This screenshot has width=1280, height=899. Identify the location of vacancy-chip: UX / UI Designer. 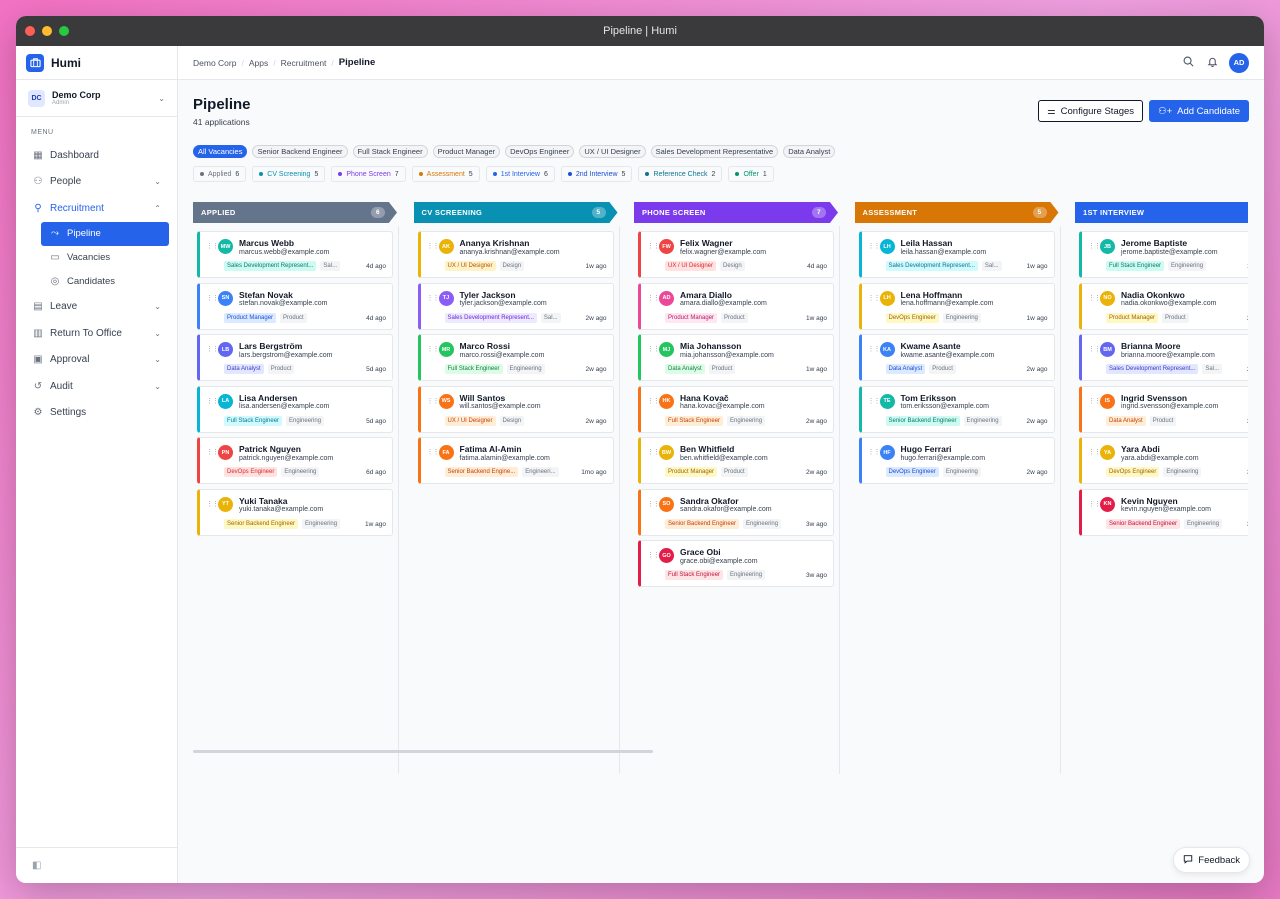
(612, 151).